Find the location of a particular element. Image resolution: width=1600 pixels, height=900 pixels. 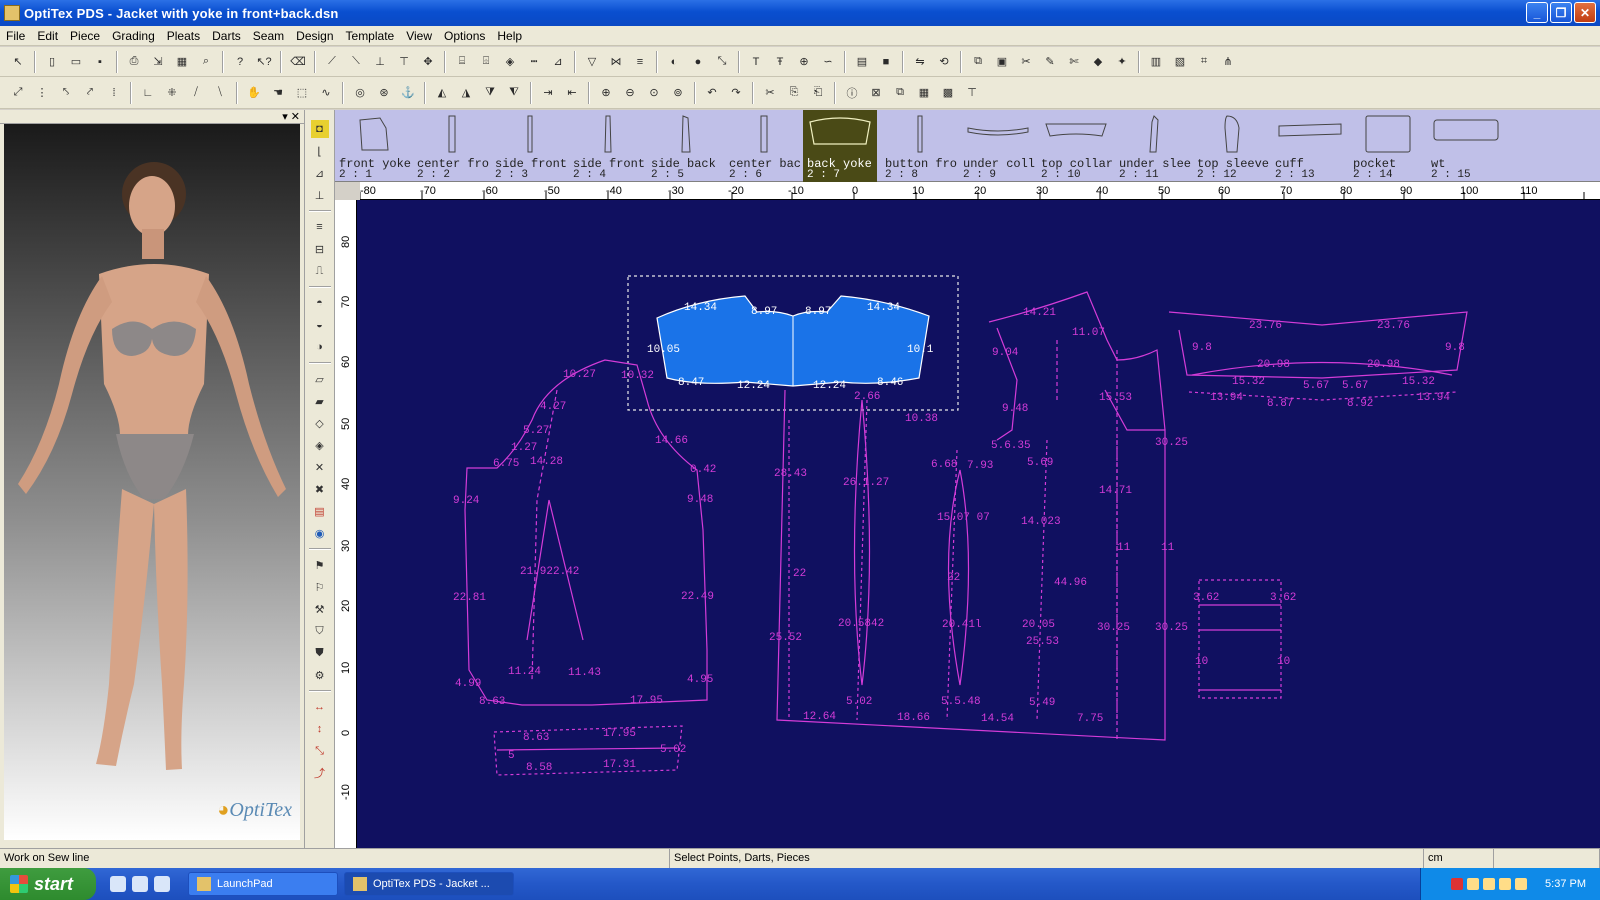

copy-icon: ⎘ is located at coordinates (794, 93).